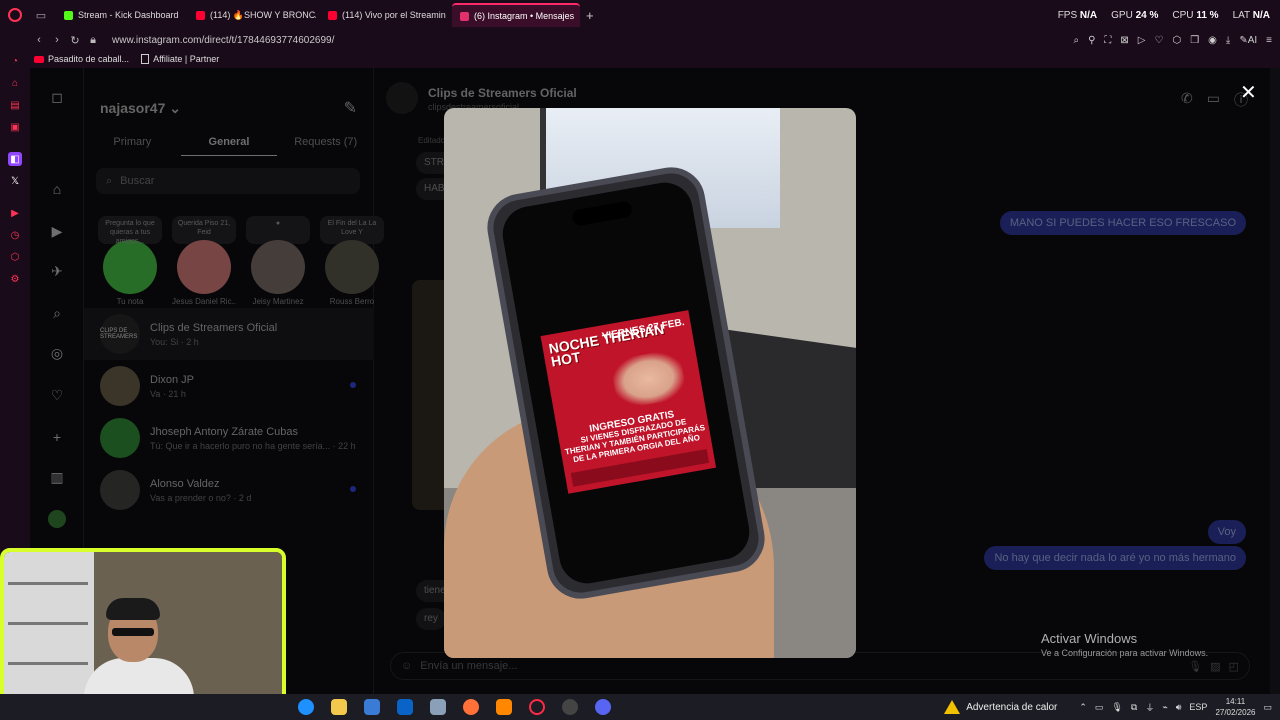 The height and width of the screenshot is (720, 1280). What do you see at coordinates (1134, 707) in the screenshot?
I see `screen-icon: ⧉` at bounding box center [1134, 707].